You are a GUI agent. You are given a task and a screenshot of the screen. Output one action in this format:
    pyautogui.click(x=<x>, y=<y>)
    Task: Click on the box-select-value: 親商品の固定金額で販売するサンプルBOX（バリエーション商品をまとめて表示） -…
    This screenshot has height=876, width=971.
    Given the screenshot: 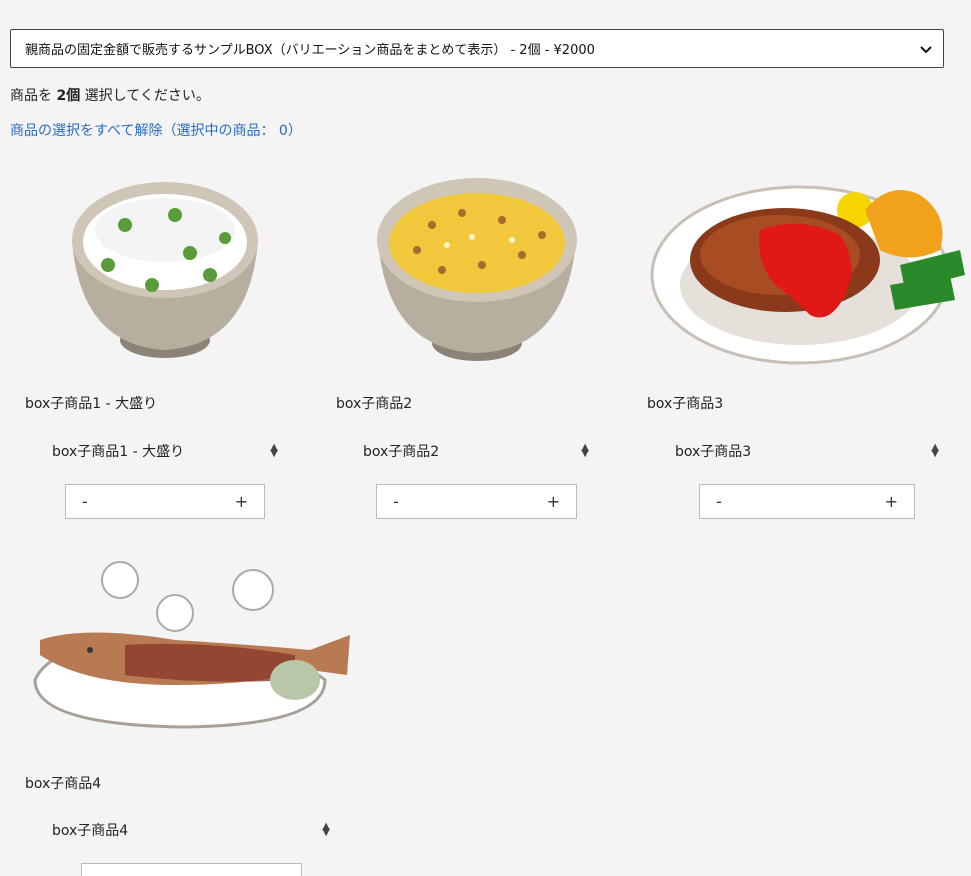 What is the action you would take?
    pyautogui.click(x=310, y=50)
    